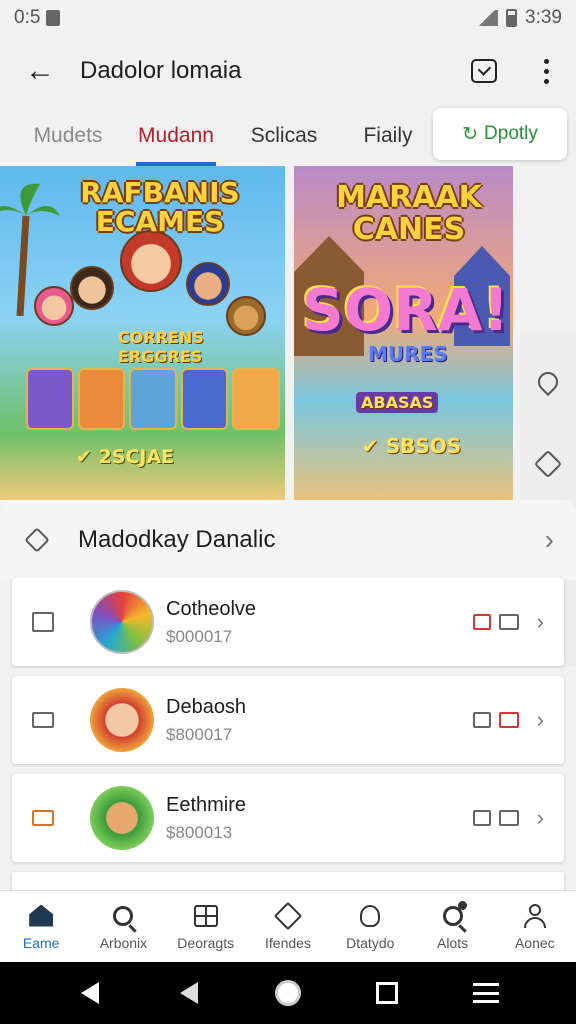 The height and width of the screenshot is (1024, 576). I want to click on list-item-name: Debaosh, so click(206, 706).